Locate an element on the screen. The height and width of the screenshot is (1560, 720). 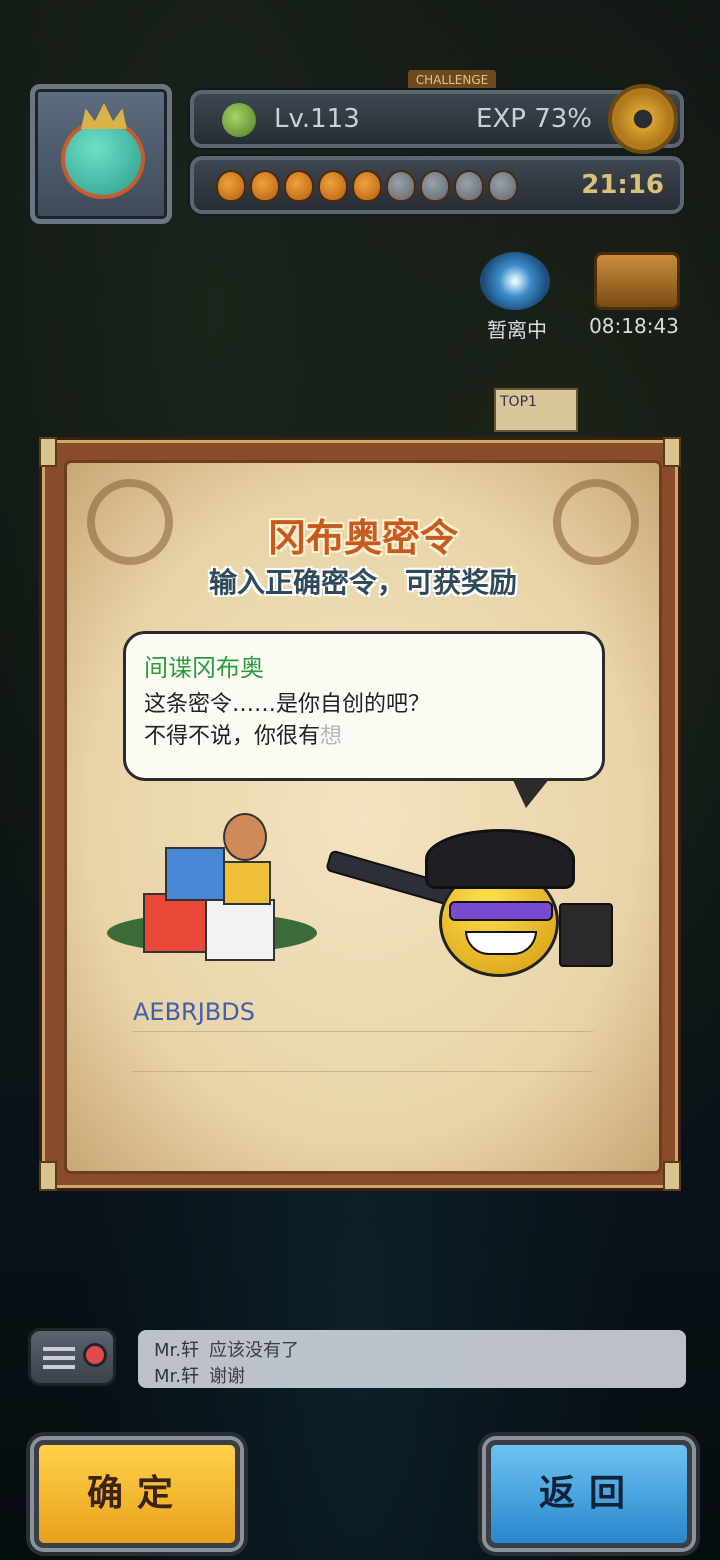
chat-text: 应该没有了 is located at coordinates (254, 1350).